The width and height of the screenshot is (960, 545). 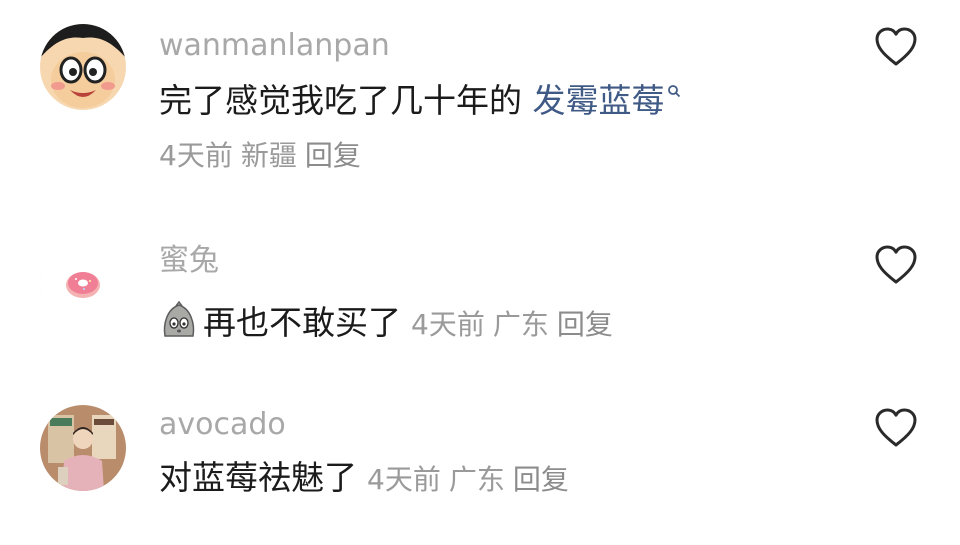 I want to click on comment-username: avocado, so click(x=222, y=425).